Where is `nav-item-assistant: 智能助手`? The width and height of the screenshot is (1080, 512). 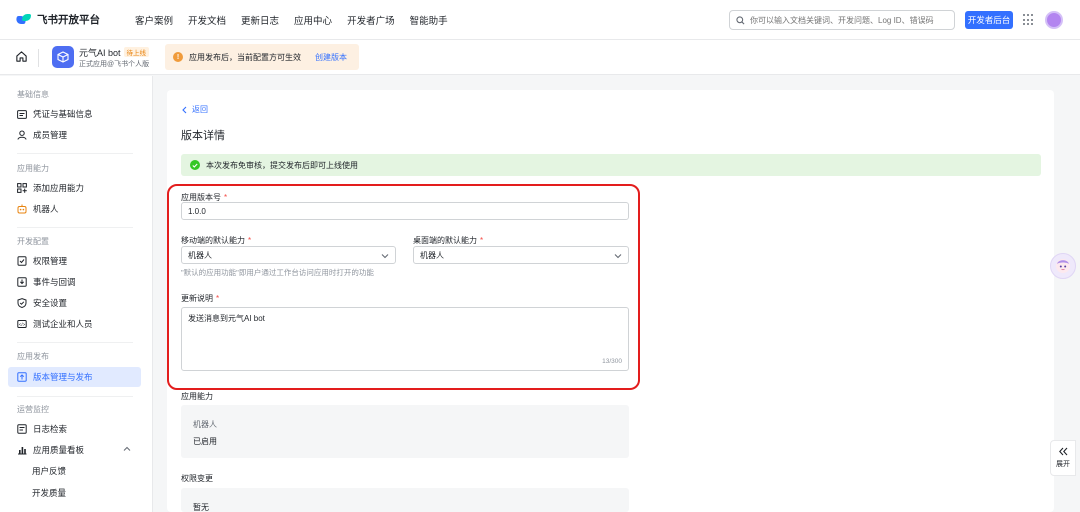
nav-item-assistant: 智能助手 is located at coordinates (429, 20).